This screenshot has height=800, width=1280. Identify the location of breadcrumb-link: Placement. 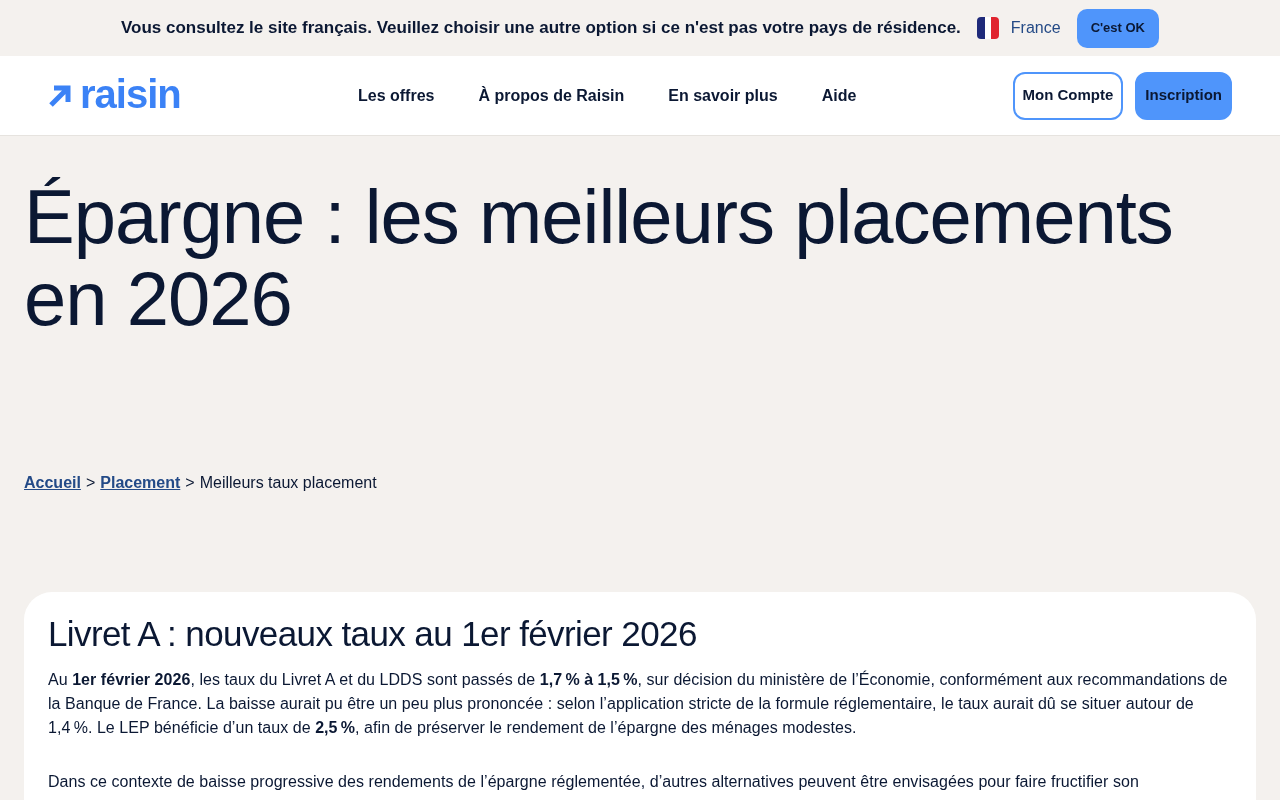
(140, 483).